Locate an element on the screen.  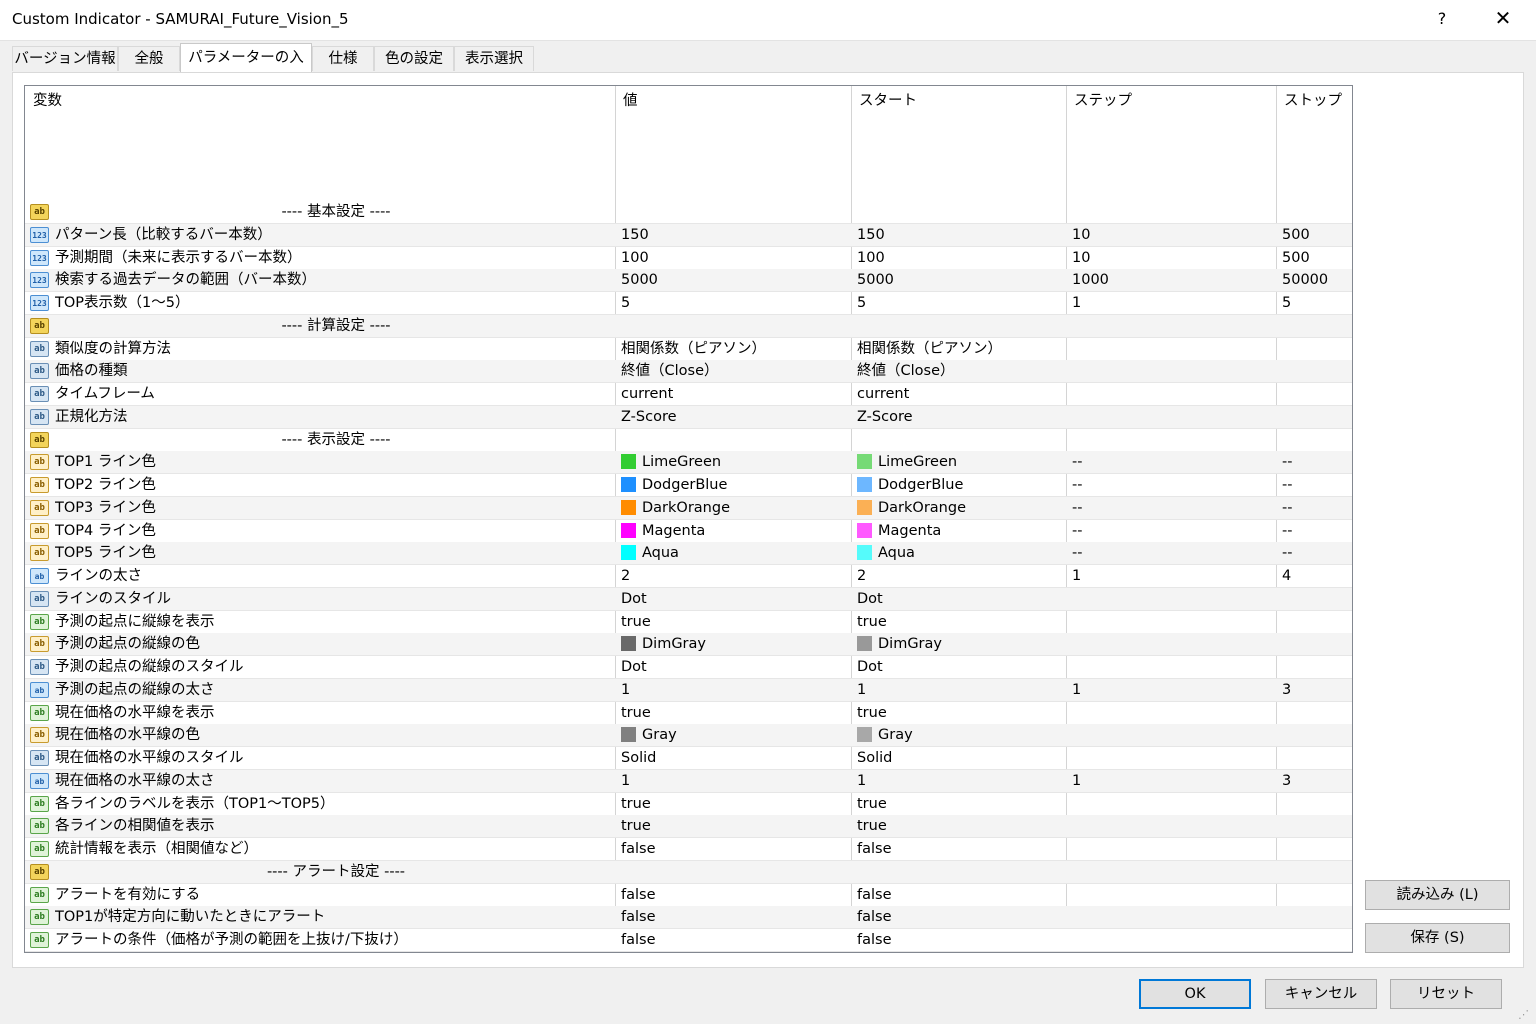
column-header-step: ステップ is located at coordinates (1171, 101).